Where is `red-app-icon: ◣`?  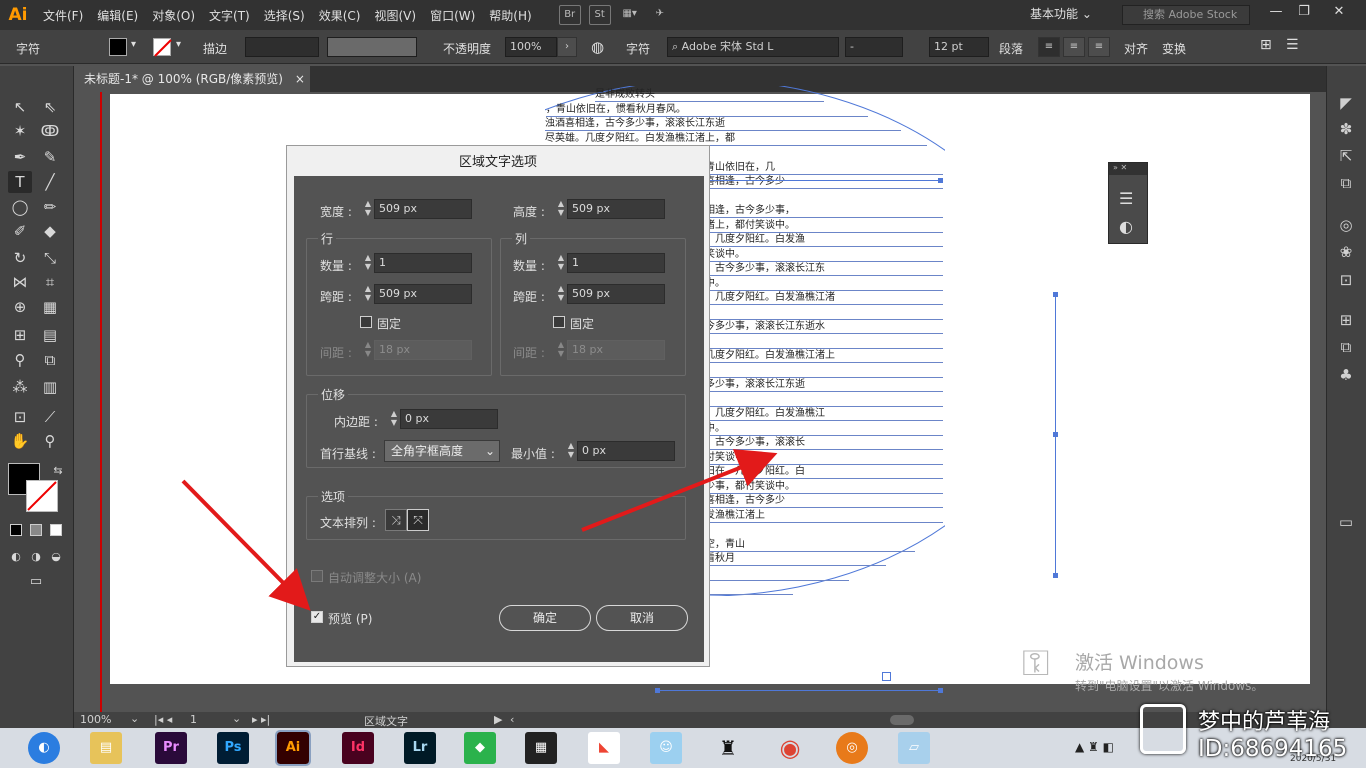
red-app-icon: ◣ is located at coordinates (604, 748).